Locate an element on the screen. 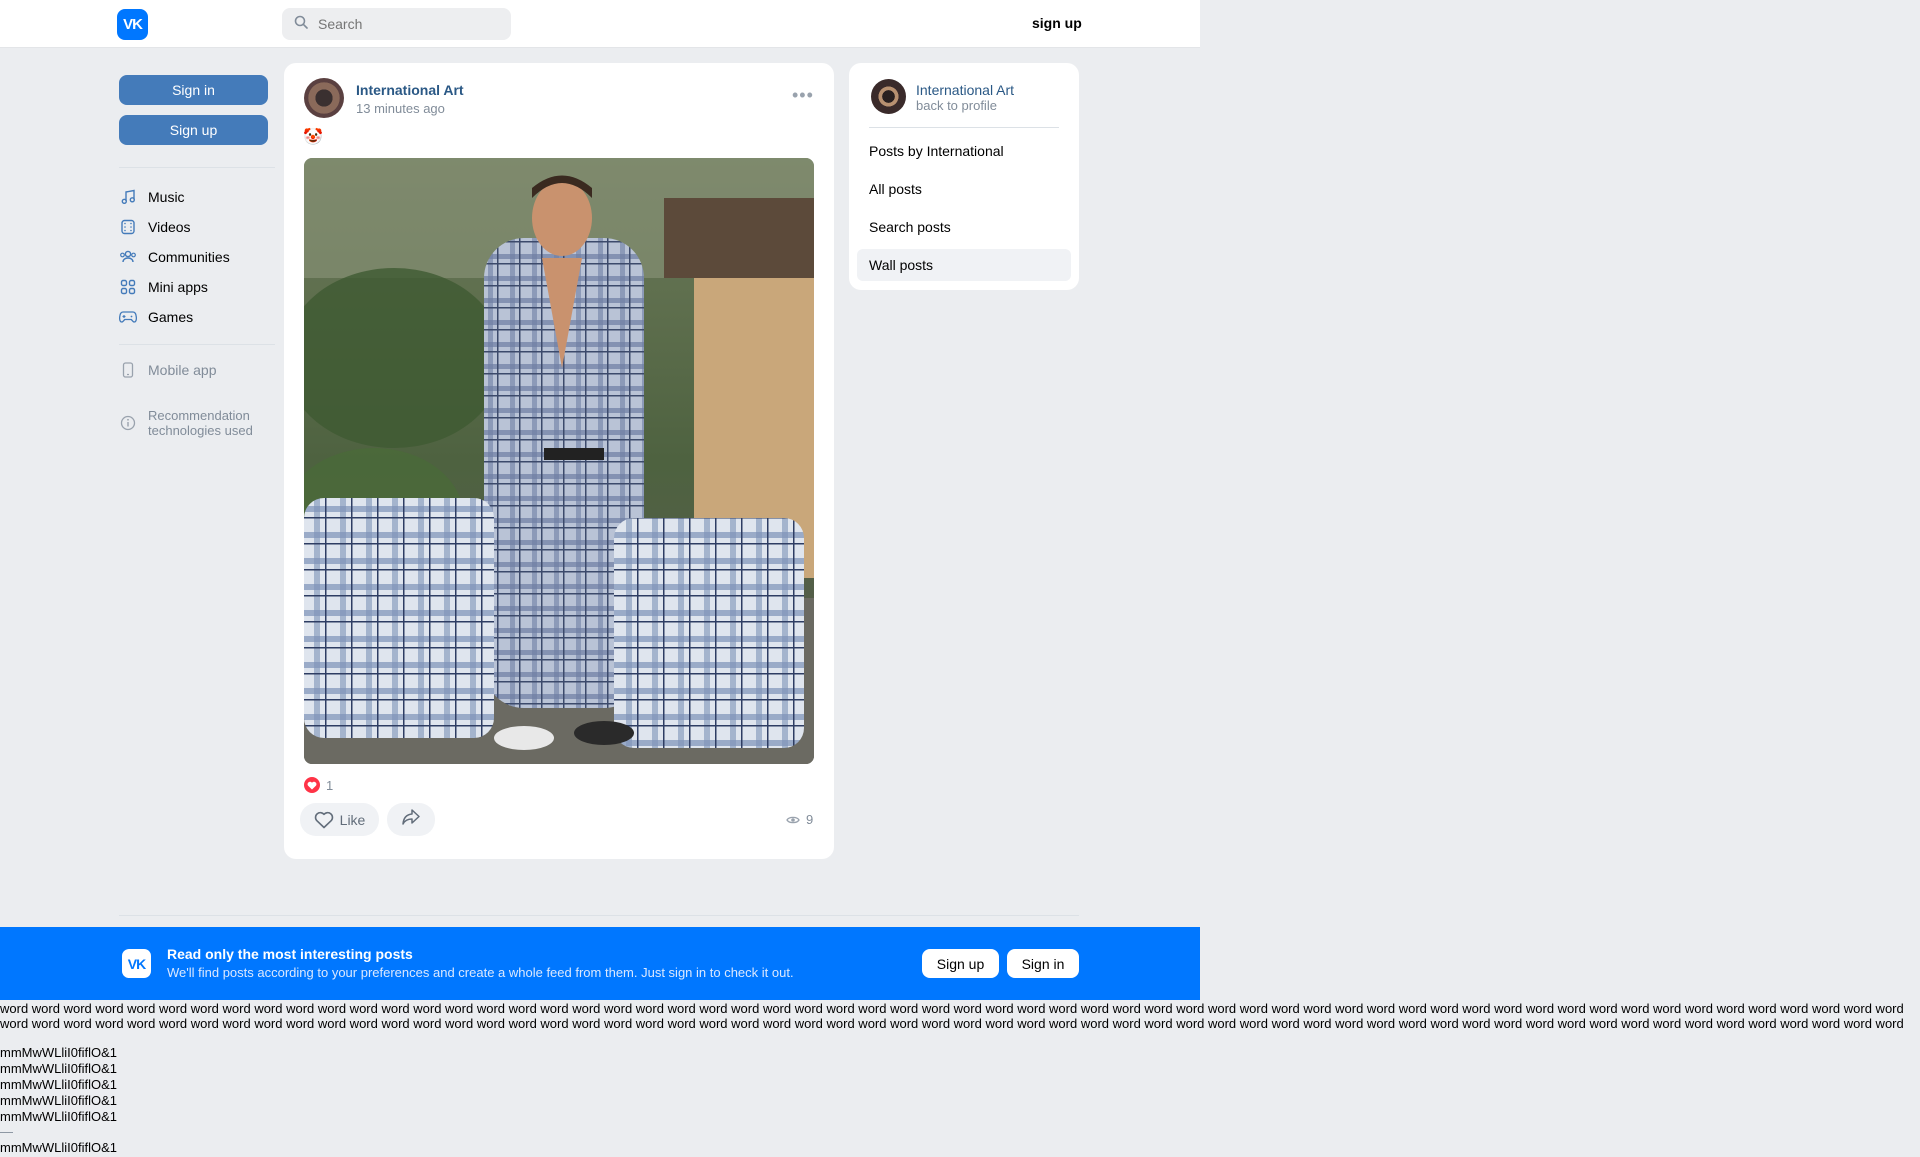 Image resolution: width=1920 pixels, height=1157 pixels. sidebar-item-videos: Videos is located at coordinates (155, 227).